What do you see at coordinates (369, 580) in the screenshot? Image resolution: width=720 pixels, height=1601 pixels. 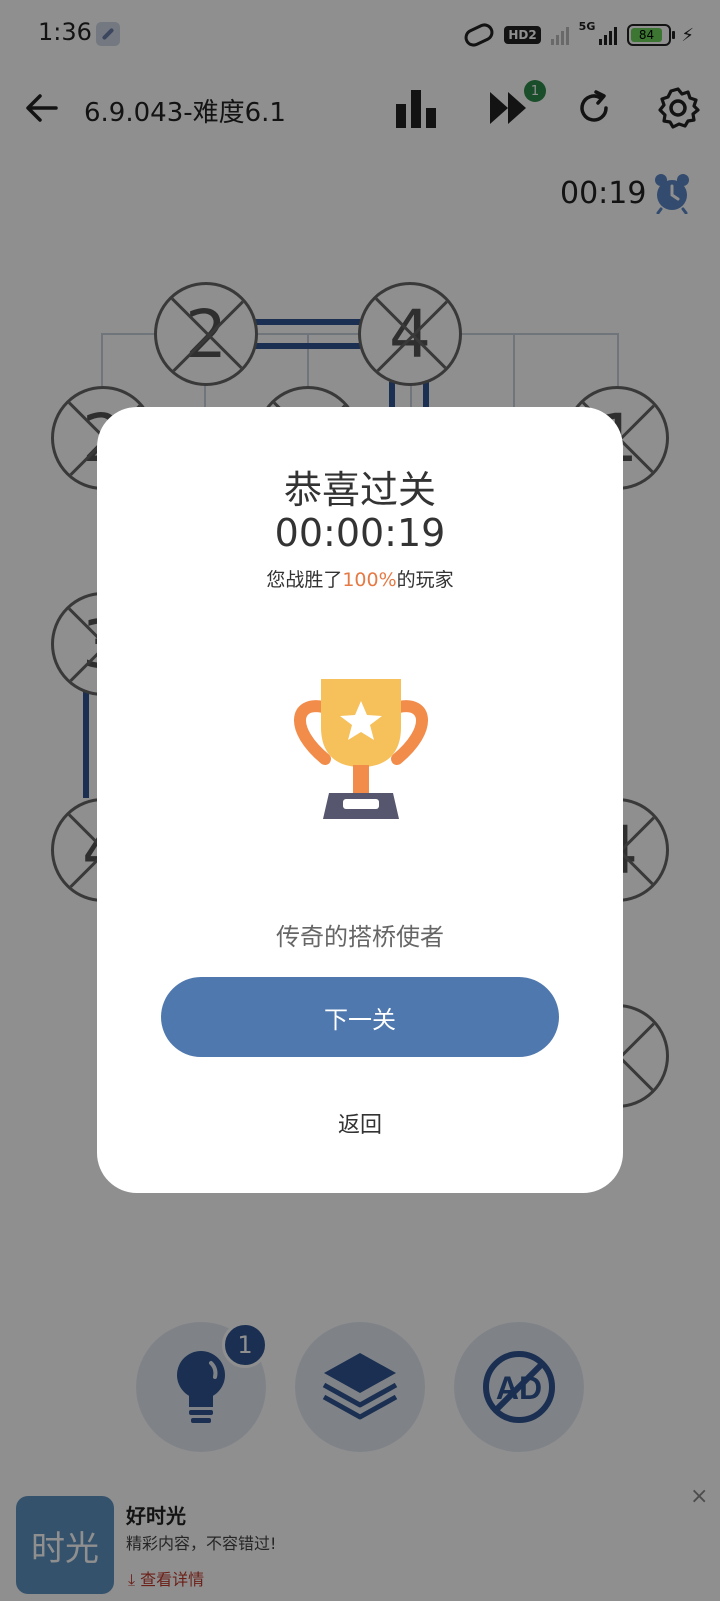 I see `beat-percent: 100%` at bounding box center [369, 580].